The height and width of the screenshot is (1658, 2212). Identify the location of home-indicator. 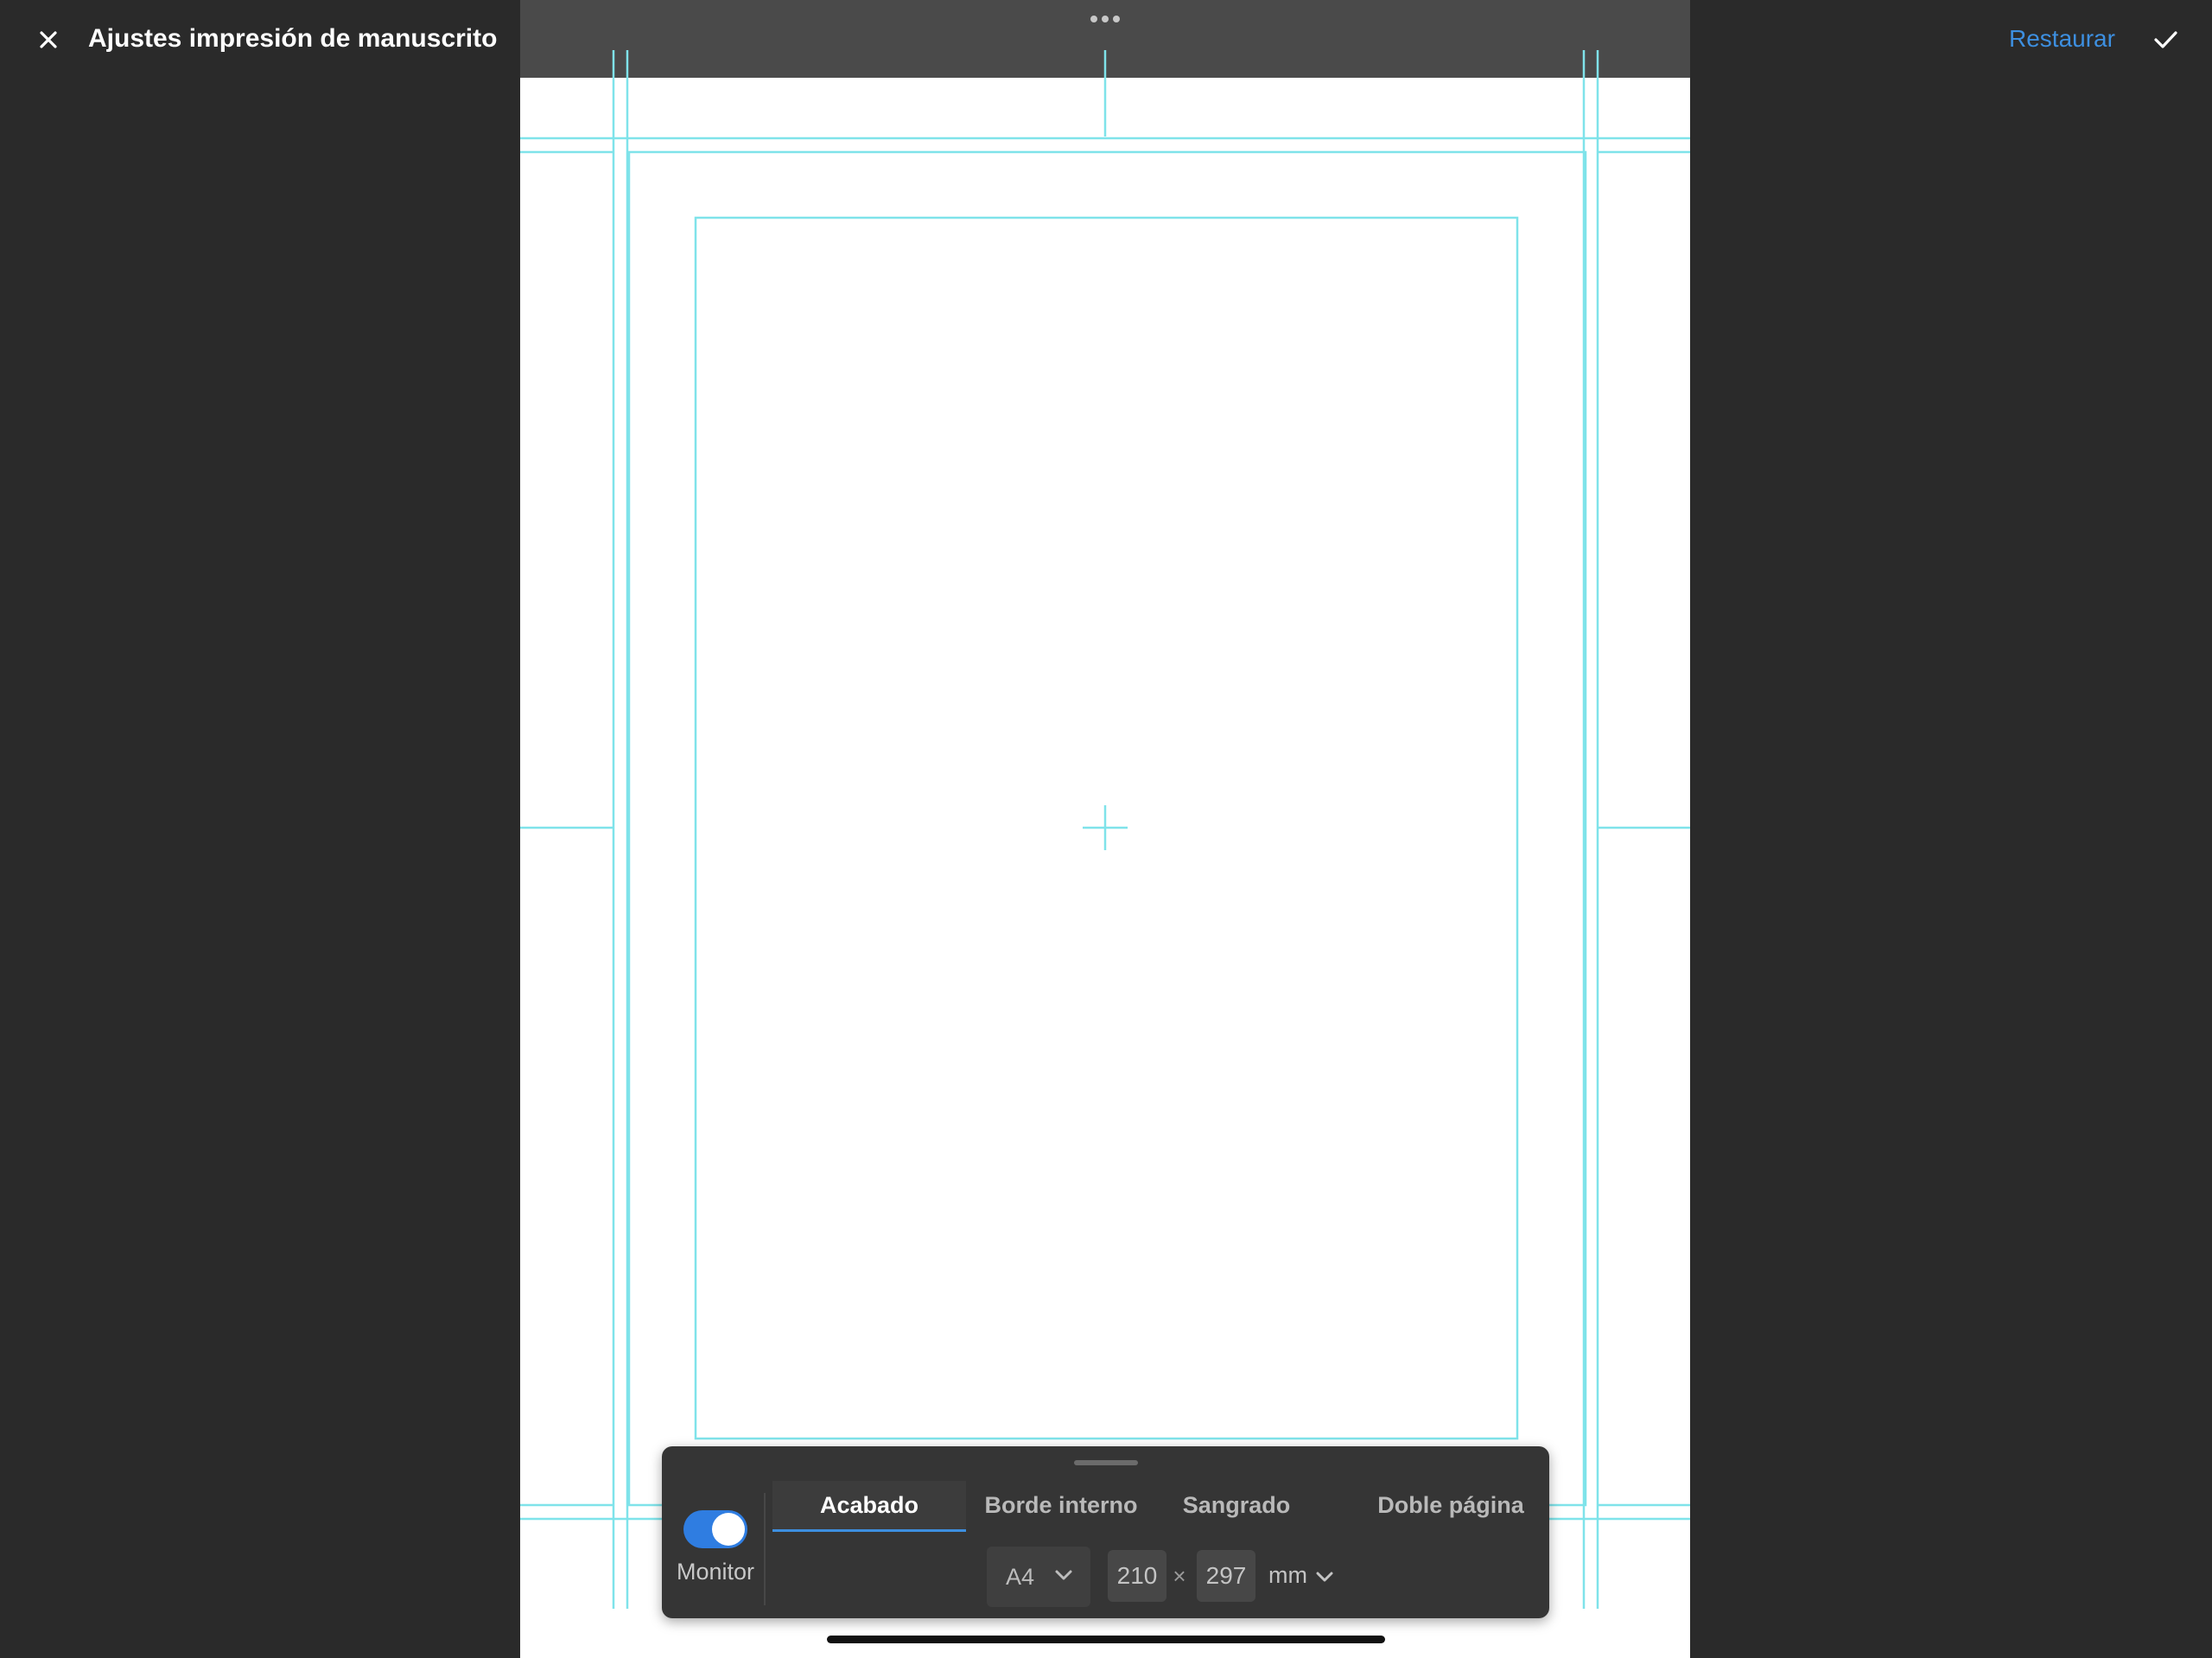
(1106, 1639).